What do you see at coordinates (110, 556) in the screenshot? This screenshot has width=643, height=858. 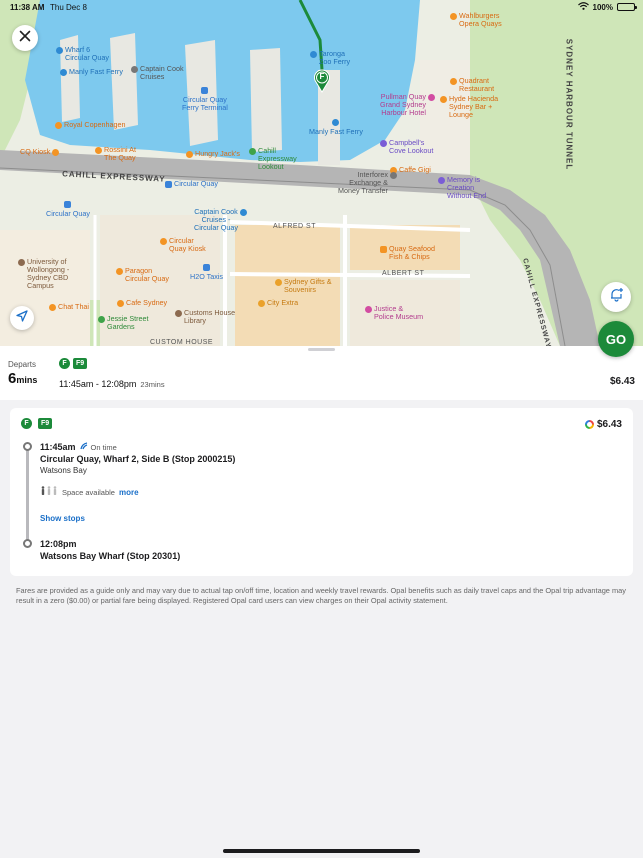 I see `arrive-stop: Watsons Bay Wharf (Stop 20301)` at bounding box center [110, 556].